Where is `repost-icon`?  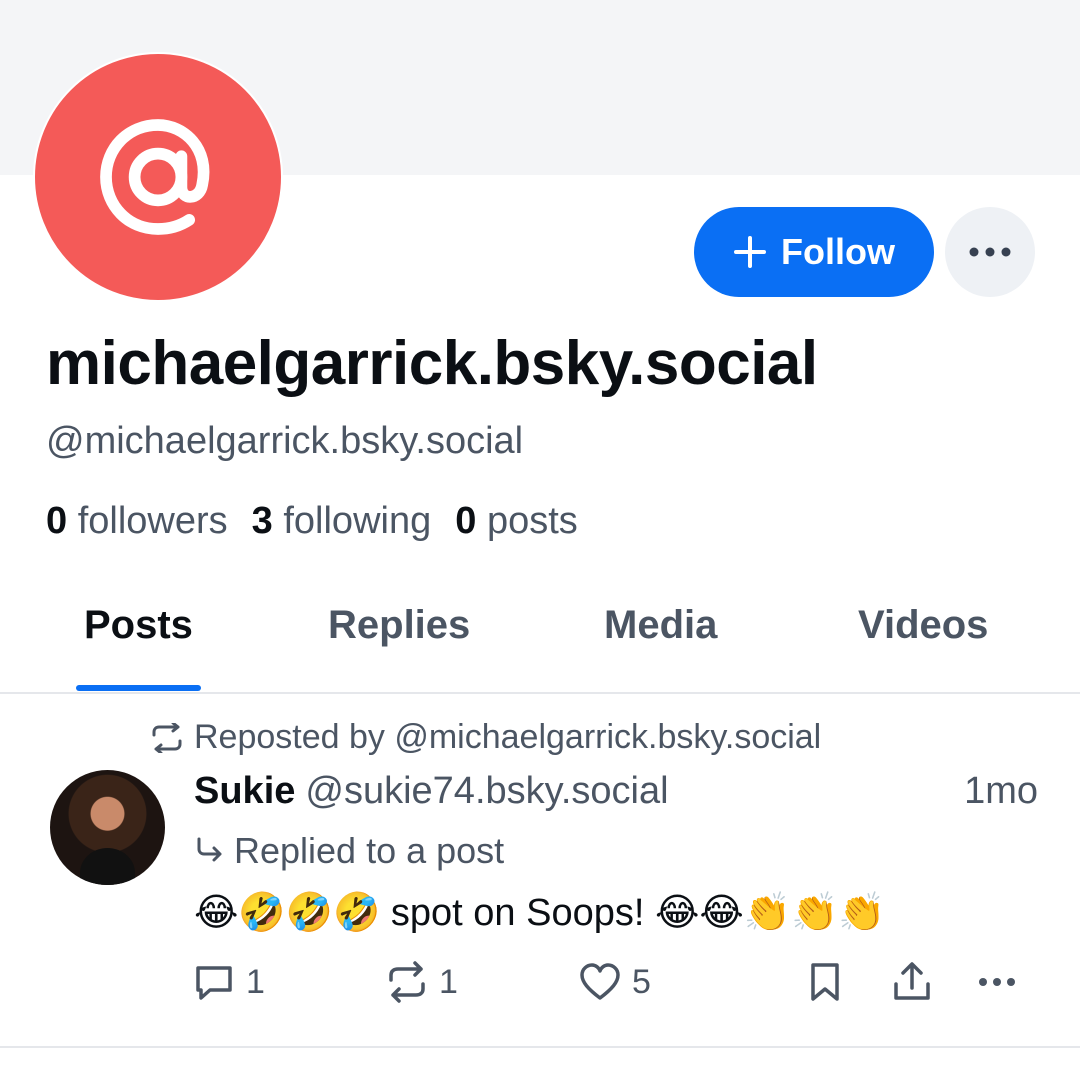 repost-icon is located at coordinates (167, 737).